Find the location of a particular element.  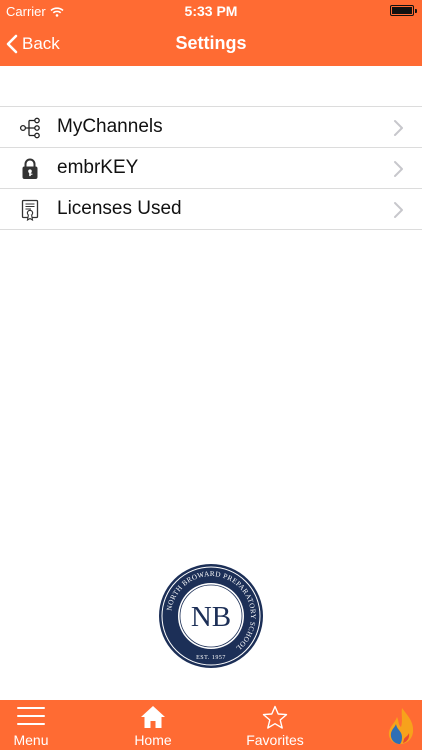

certificate-icon is located at coordinates (30, 210).